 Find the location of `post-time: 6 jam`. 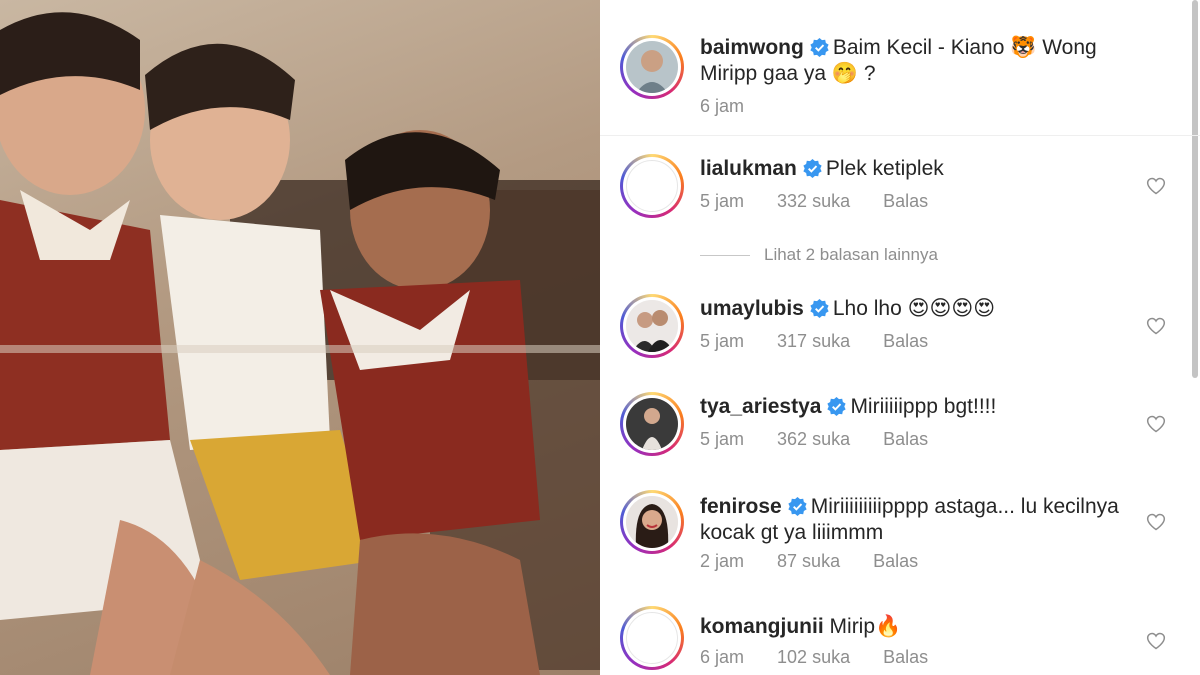

post-time: 6 jam is located at coordinates (722, 106).